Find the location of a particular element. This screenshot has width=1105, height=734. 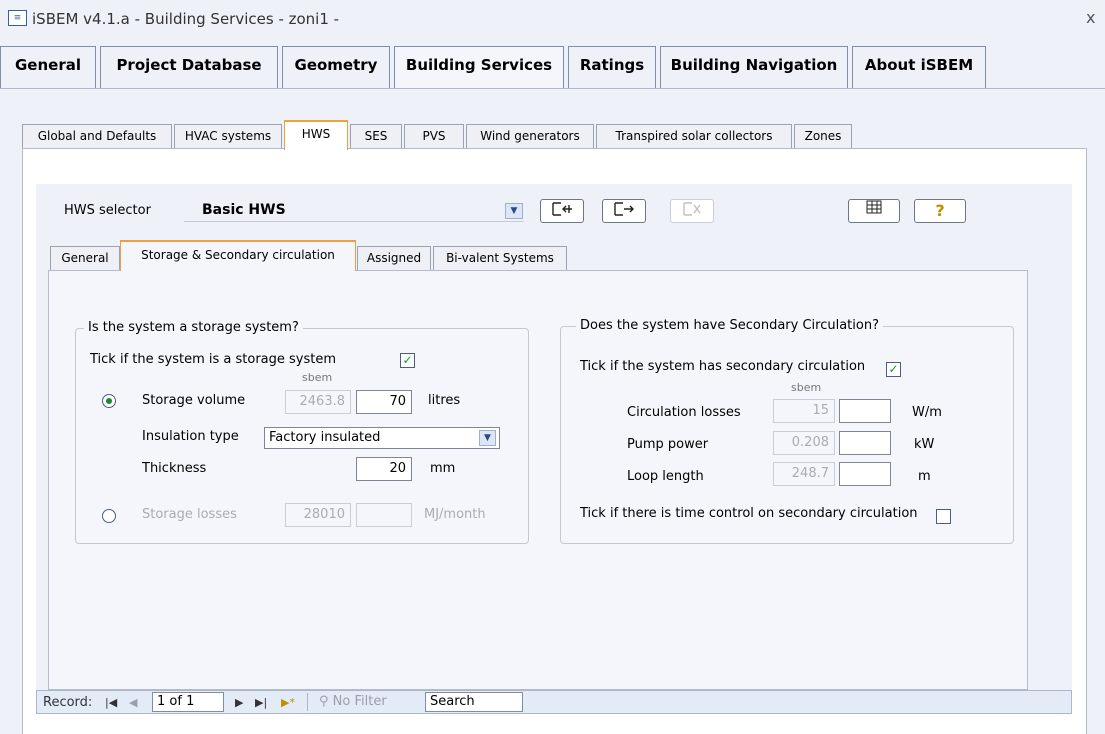

close-icon: x is located at coordinates (1090, 17).